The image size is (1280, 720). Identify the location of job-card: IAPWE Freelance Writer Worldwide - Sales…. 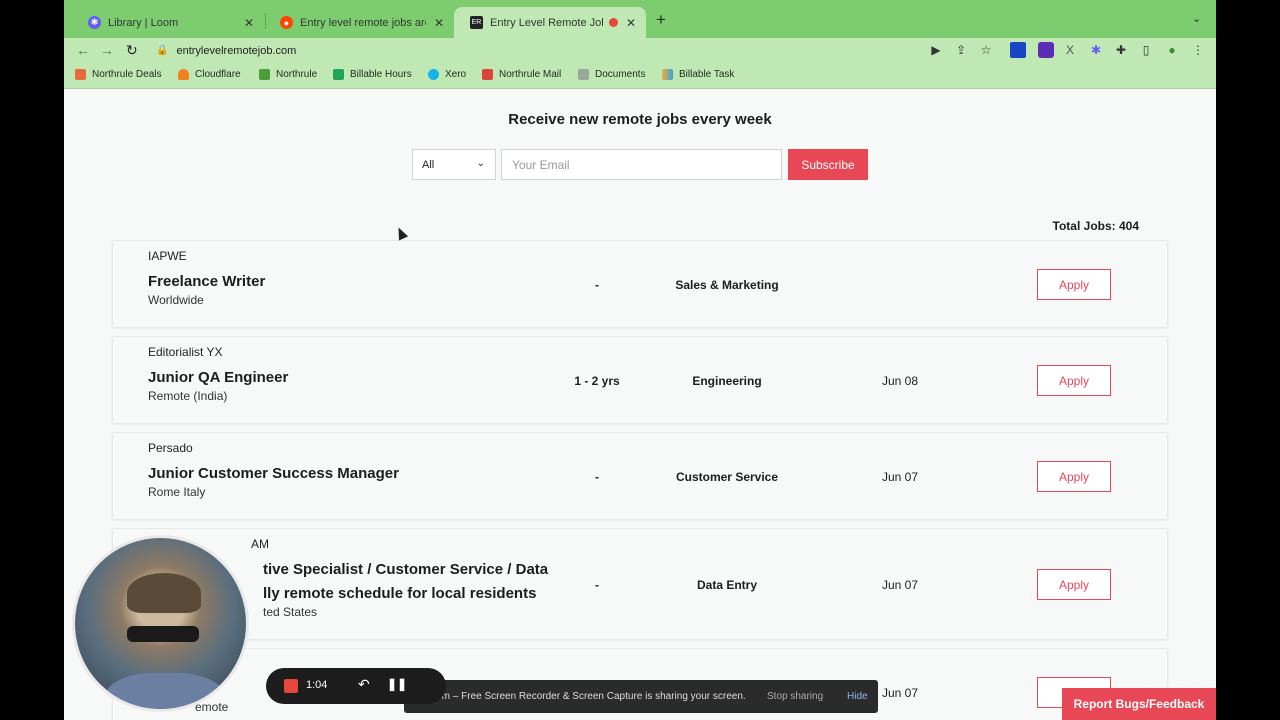
(640, 284).